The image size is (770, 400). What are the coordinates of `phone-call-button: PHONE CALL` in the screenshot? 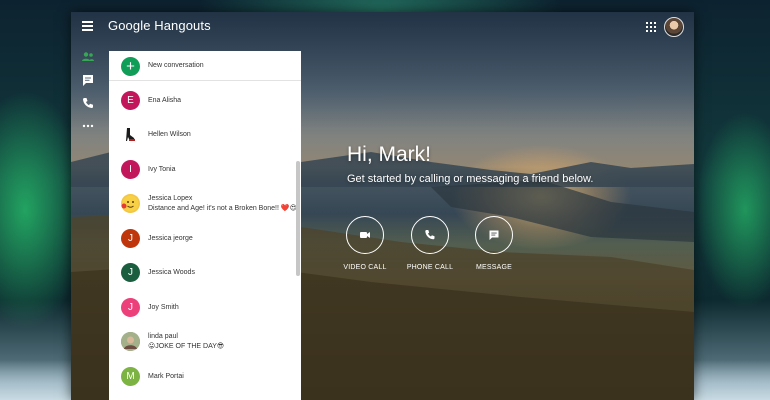 It's located at (430, 243).